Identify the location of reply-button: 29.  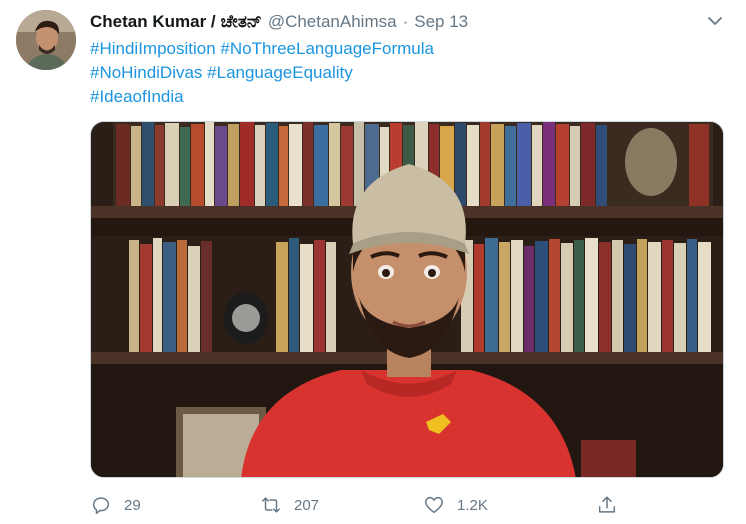
(115, 505).